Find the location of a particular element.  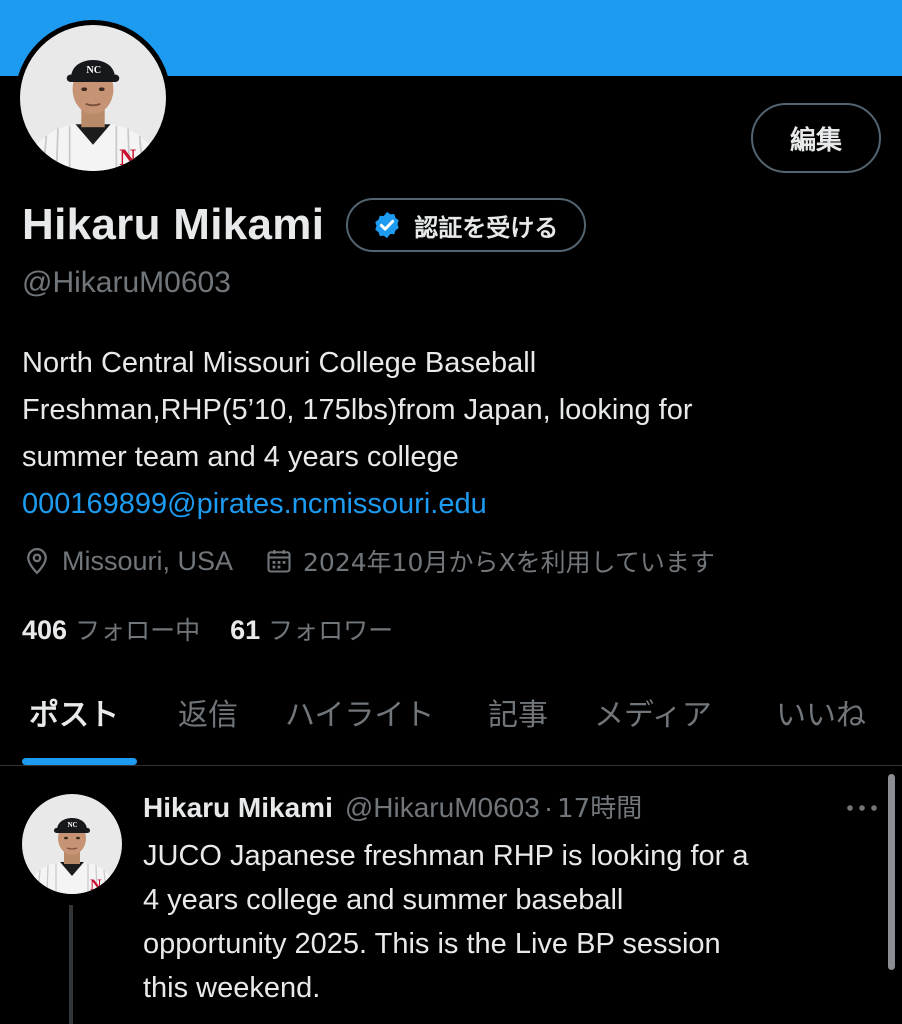

profile-avatar is located at coordinates (93, 98).